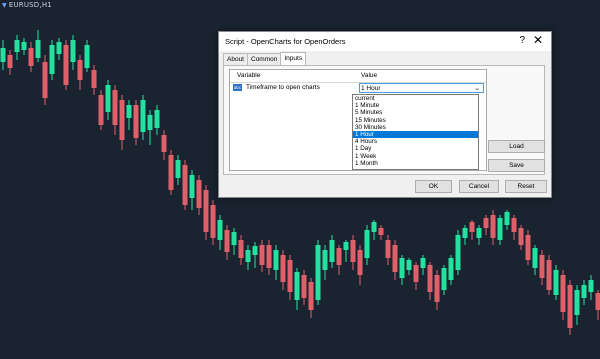  Describe the element at coordinates (415, 163) in the screenshot. I see `dropdown-option: 1 Month` at that location.